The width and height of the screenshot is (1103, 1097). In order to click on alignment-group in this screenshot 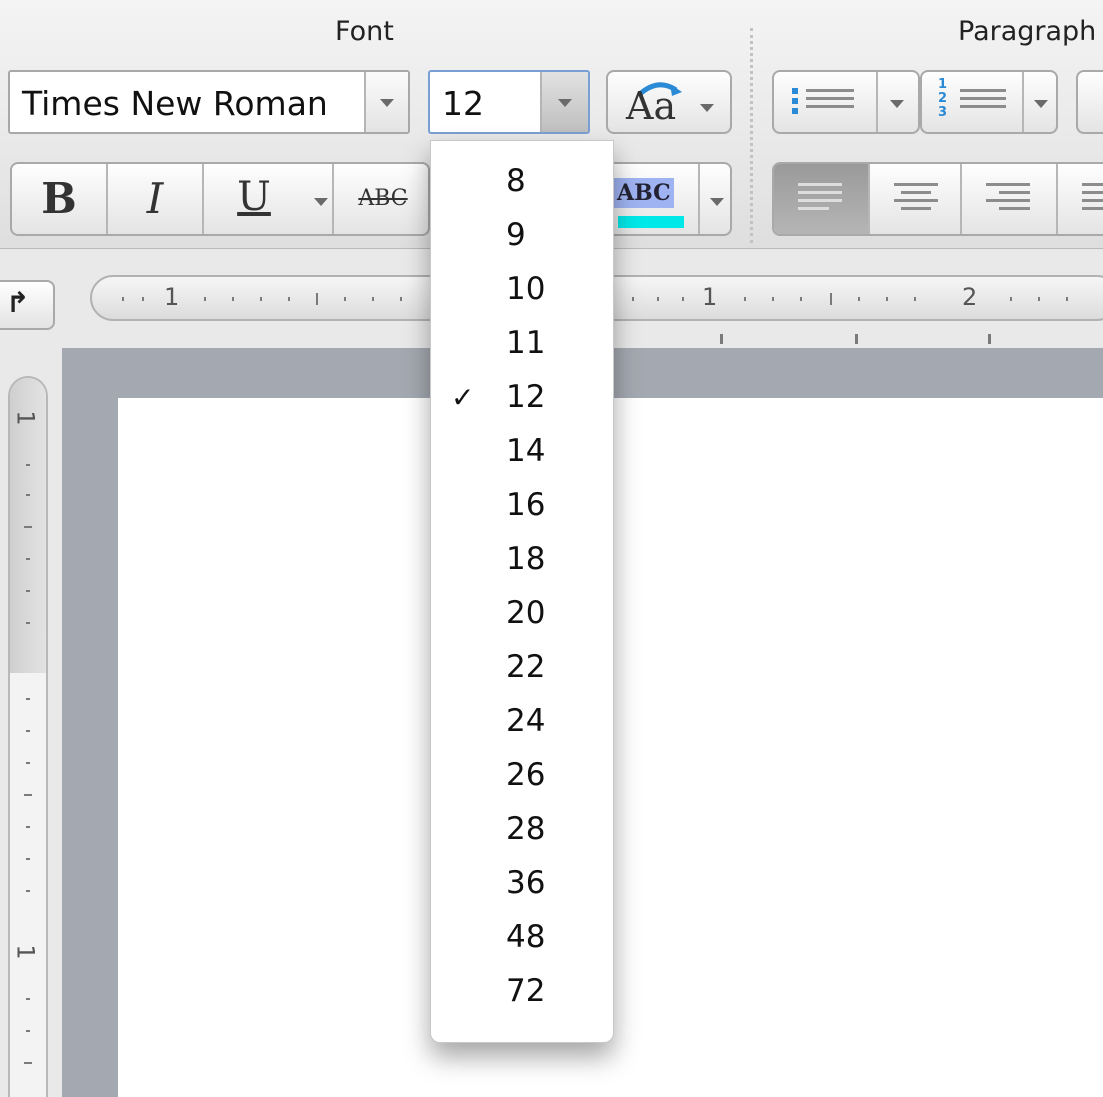, I will do `click(937, 199)`.